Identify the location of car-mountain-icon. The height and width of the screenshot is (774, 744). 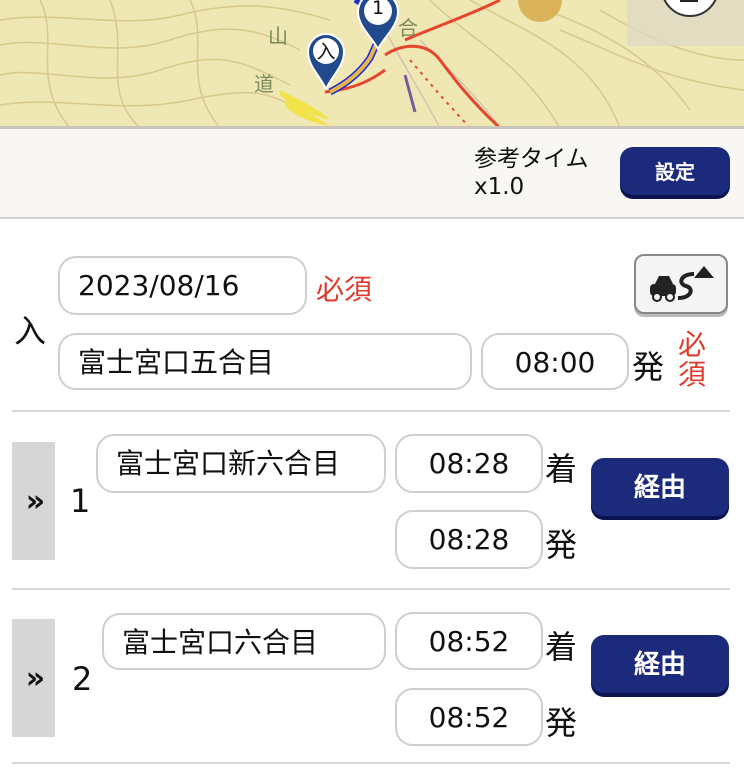
(682, 284).